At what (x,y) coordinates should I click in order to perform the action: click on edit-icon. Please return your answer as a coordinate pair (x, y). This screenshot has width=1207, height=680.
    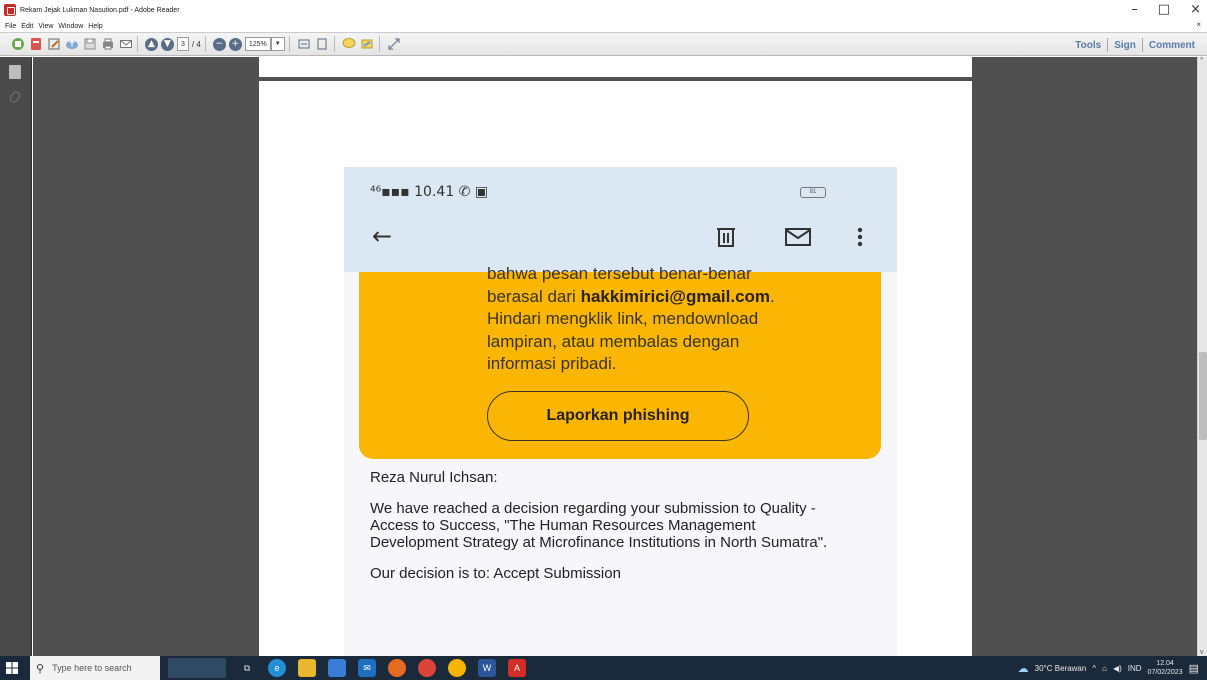
    Looking at the image, I should click on (53, 44).